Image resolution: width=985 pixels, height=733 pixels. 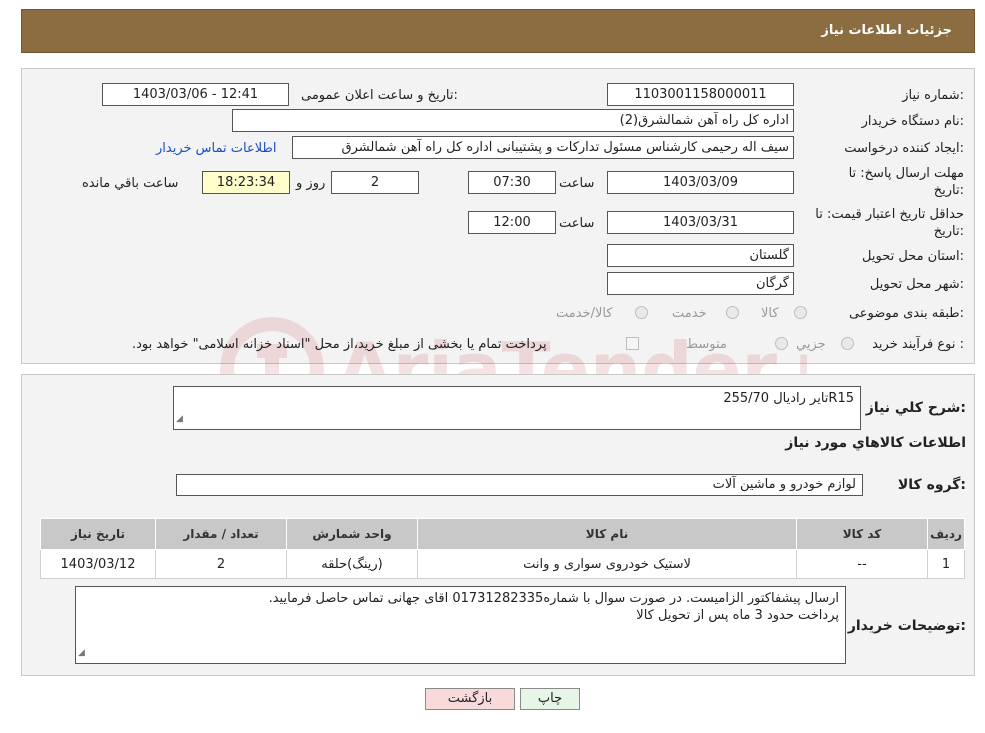 I want to click on category-service-label: خدمت, so click(x=689, y=313).